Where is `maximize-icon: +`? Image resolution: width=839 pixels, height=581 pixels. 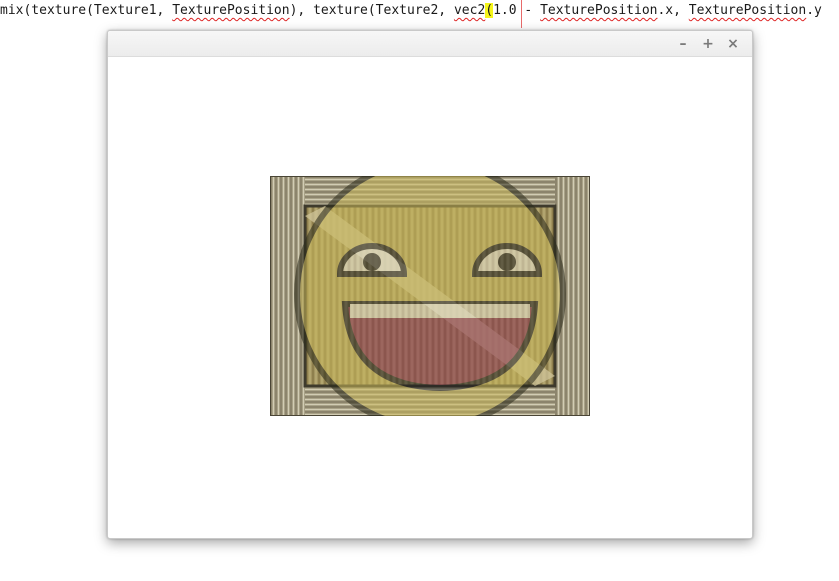
maximize-icon: + is located at coordinates (708, 44).